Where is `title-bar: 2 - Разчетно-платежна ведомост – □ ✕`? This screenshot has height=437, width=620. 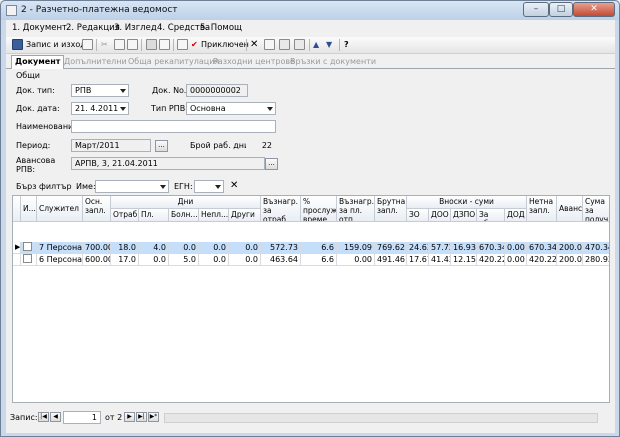 title-bar: 2 - Разчетно-платежна ведомост – □ ✕ is located at coordinates (310, 10).